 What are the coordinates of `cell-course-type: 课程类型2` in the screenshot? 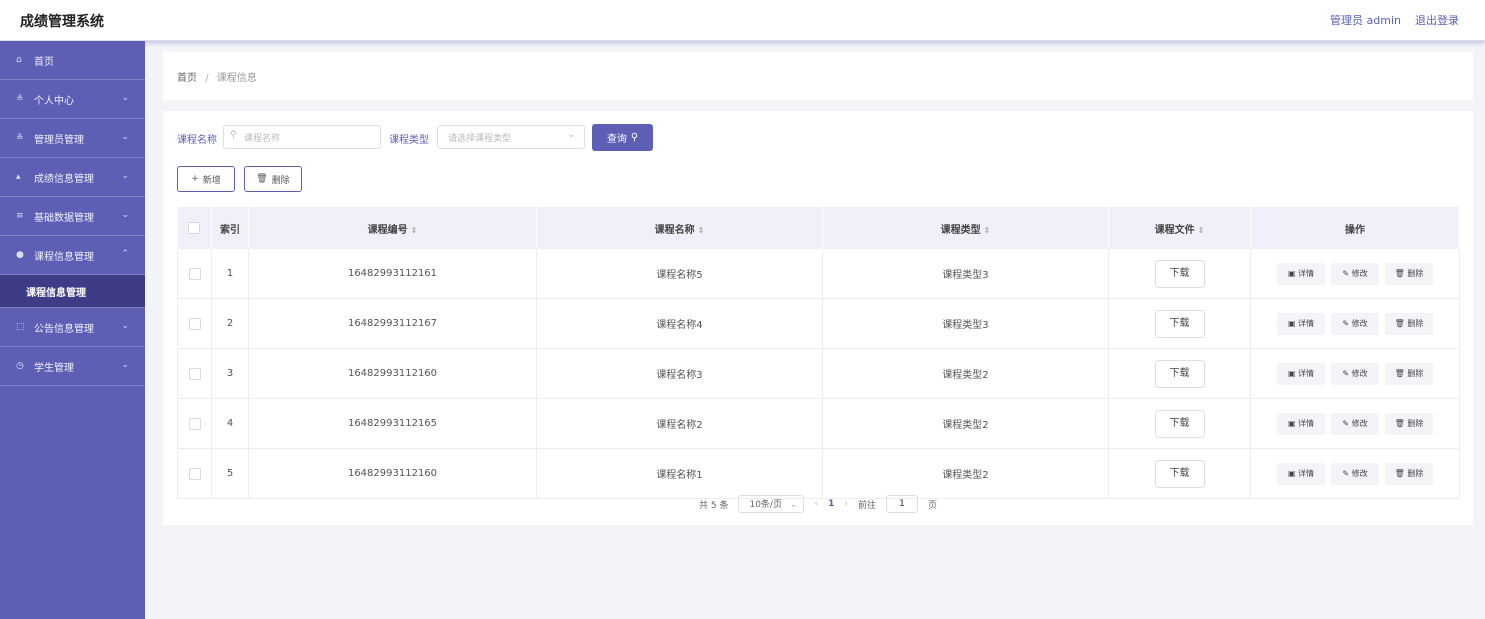 It's located at (965, 373).